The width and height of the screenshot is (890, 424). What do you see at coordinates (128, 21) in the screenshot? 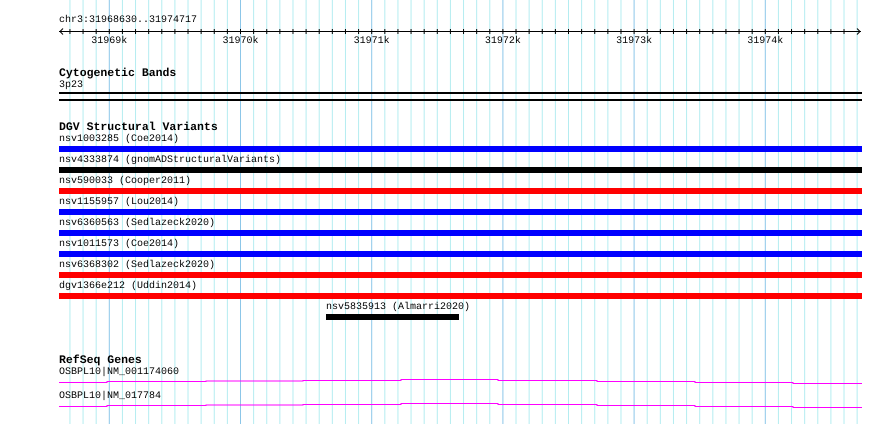
I see `location-label: chr3:31968630..31974717` at bounding box center [128, 21].